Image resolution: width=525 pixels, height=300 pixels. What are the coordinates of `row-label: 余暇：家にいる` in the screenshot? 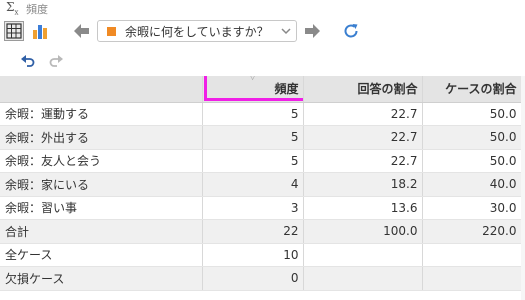 It's located at (101, 184).